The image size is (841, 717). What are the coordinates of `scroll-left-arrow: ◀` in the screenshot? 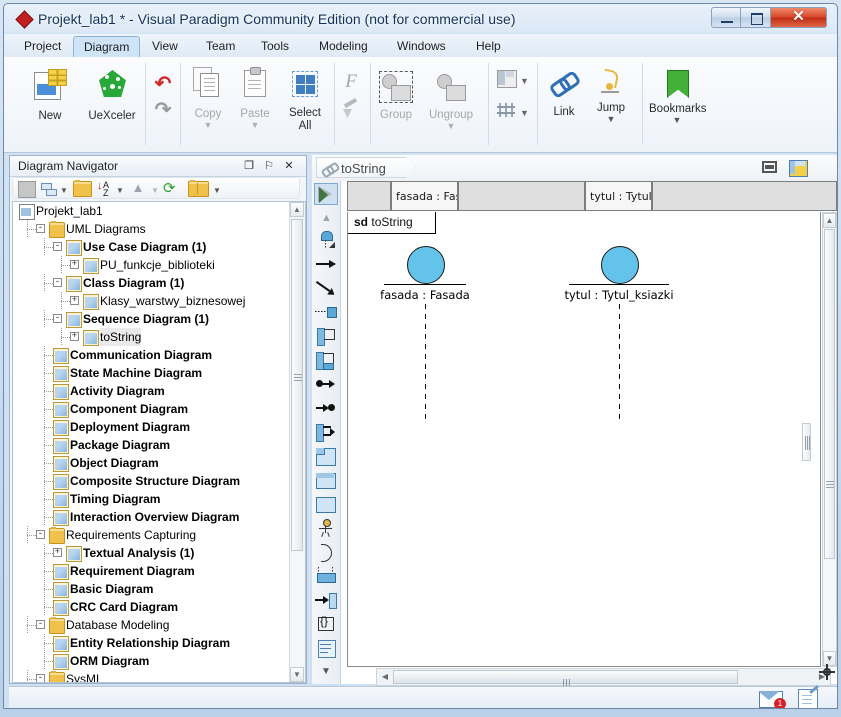 It's located at (385, 677).